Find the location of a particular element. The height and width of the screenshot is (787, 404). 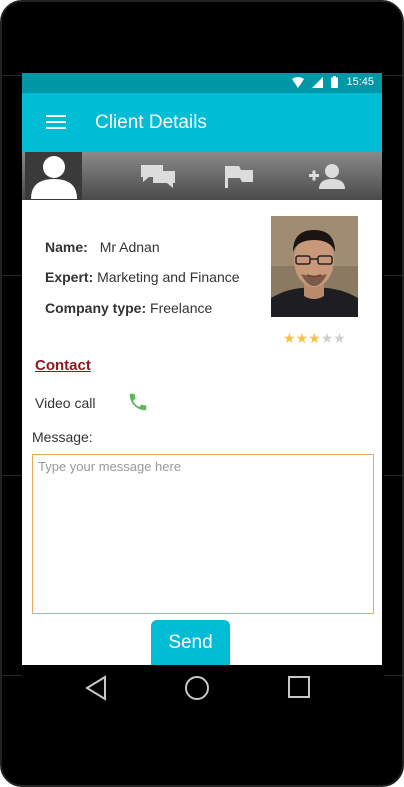

expert-label: Expert: is located at coordinates (69, 277).